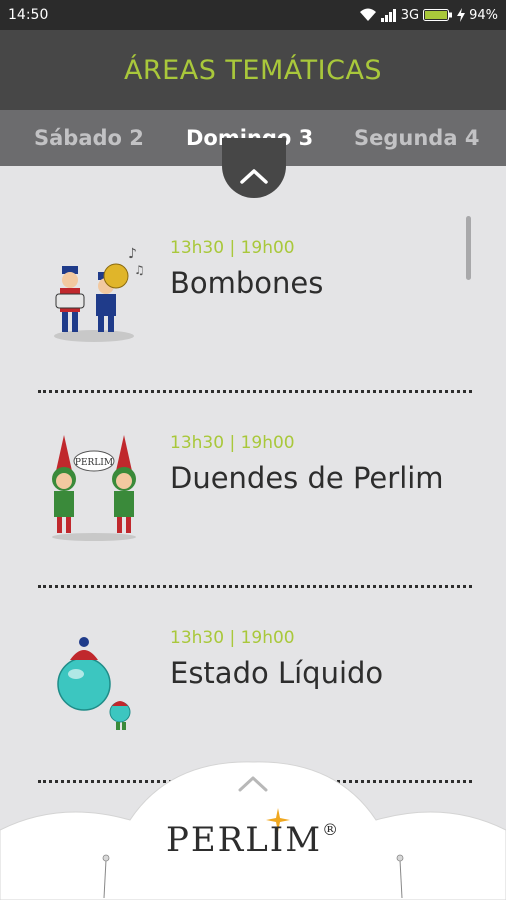 The image size is (506, 900). What do you see at coordinates (244, 840) in the screenshot?
I see `logo-text: PERLIM` at bounding box center [244, 840].